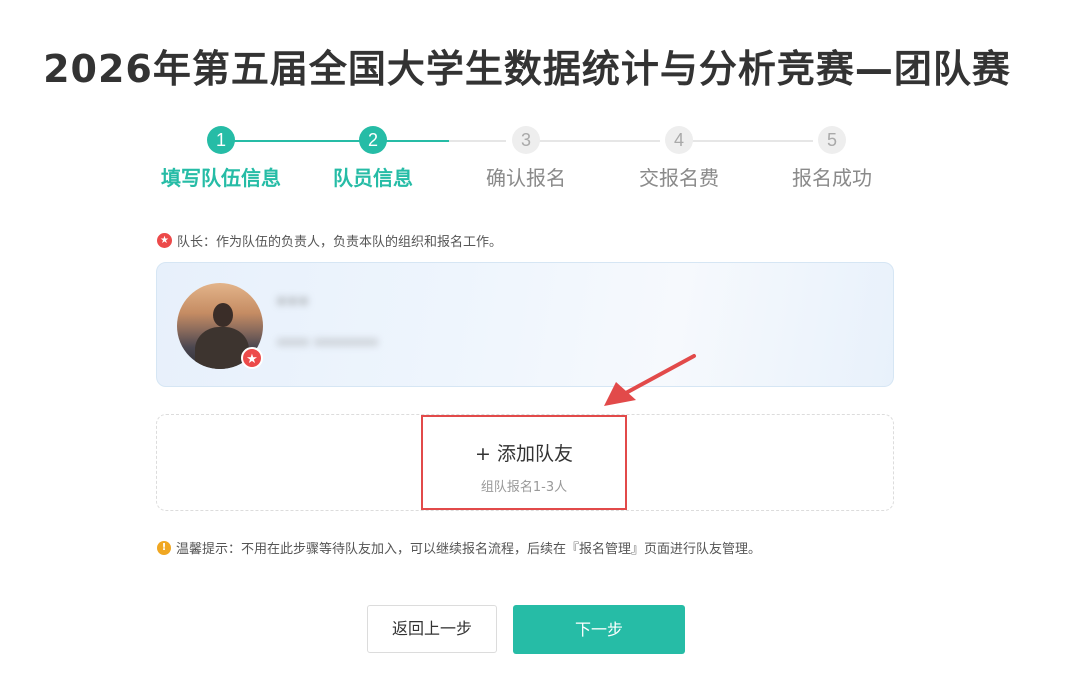 This screenshot has width=1080, height=692. I want to click on step-fill-team-info: 1 填写队伍信息, so click(221, 158).